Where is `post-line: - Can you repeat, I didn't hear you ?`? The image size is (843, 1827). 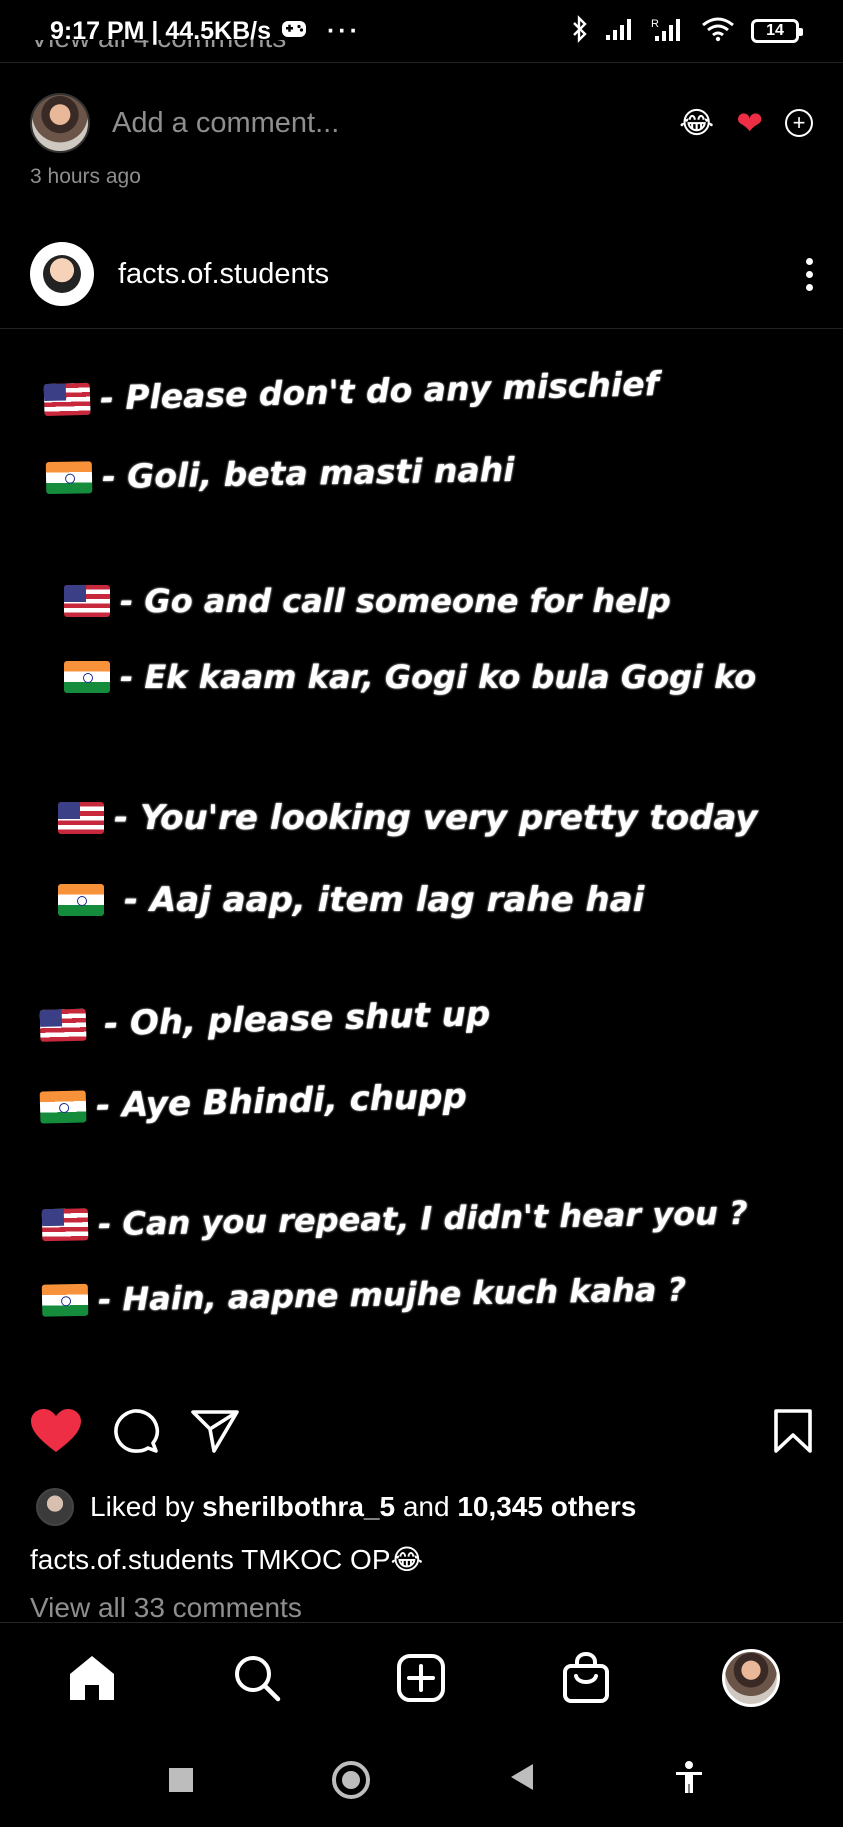
post-line: - Can you repeat, I didn't hear you ? is located at coordinates (394, 1219).